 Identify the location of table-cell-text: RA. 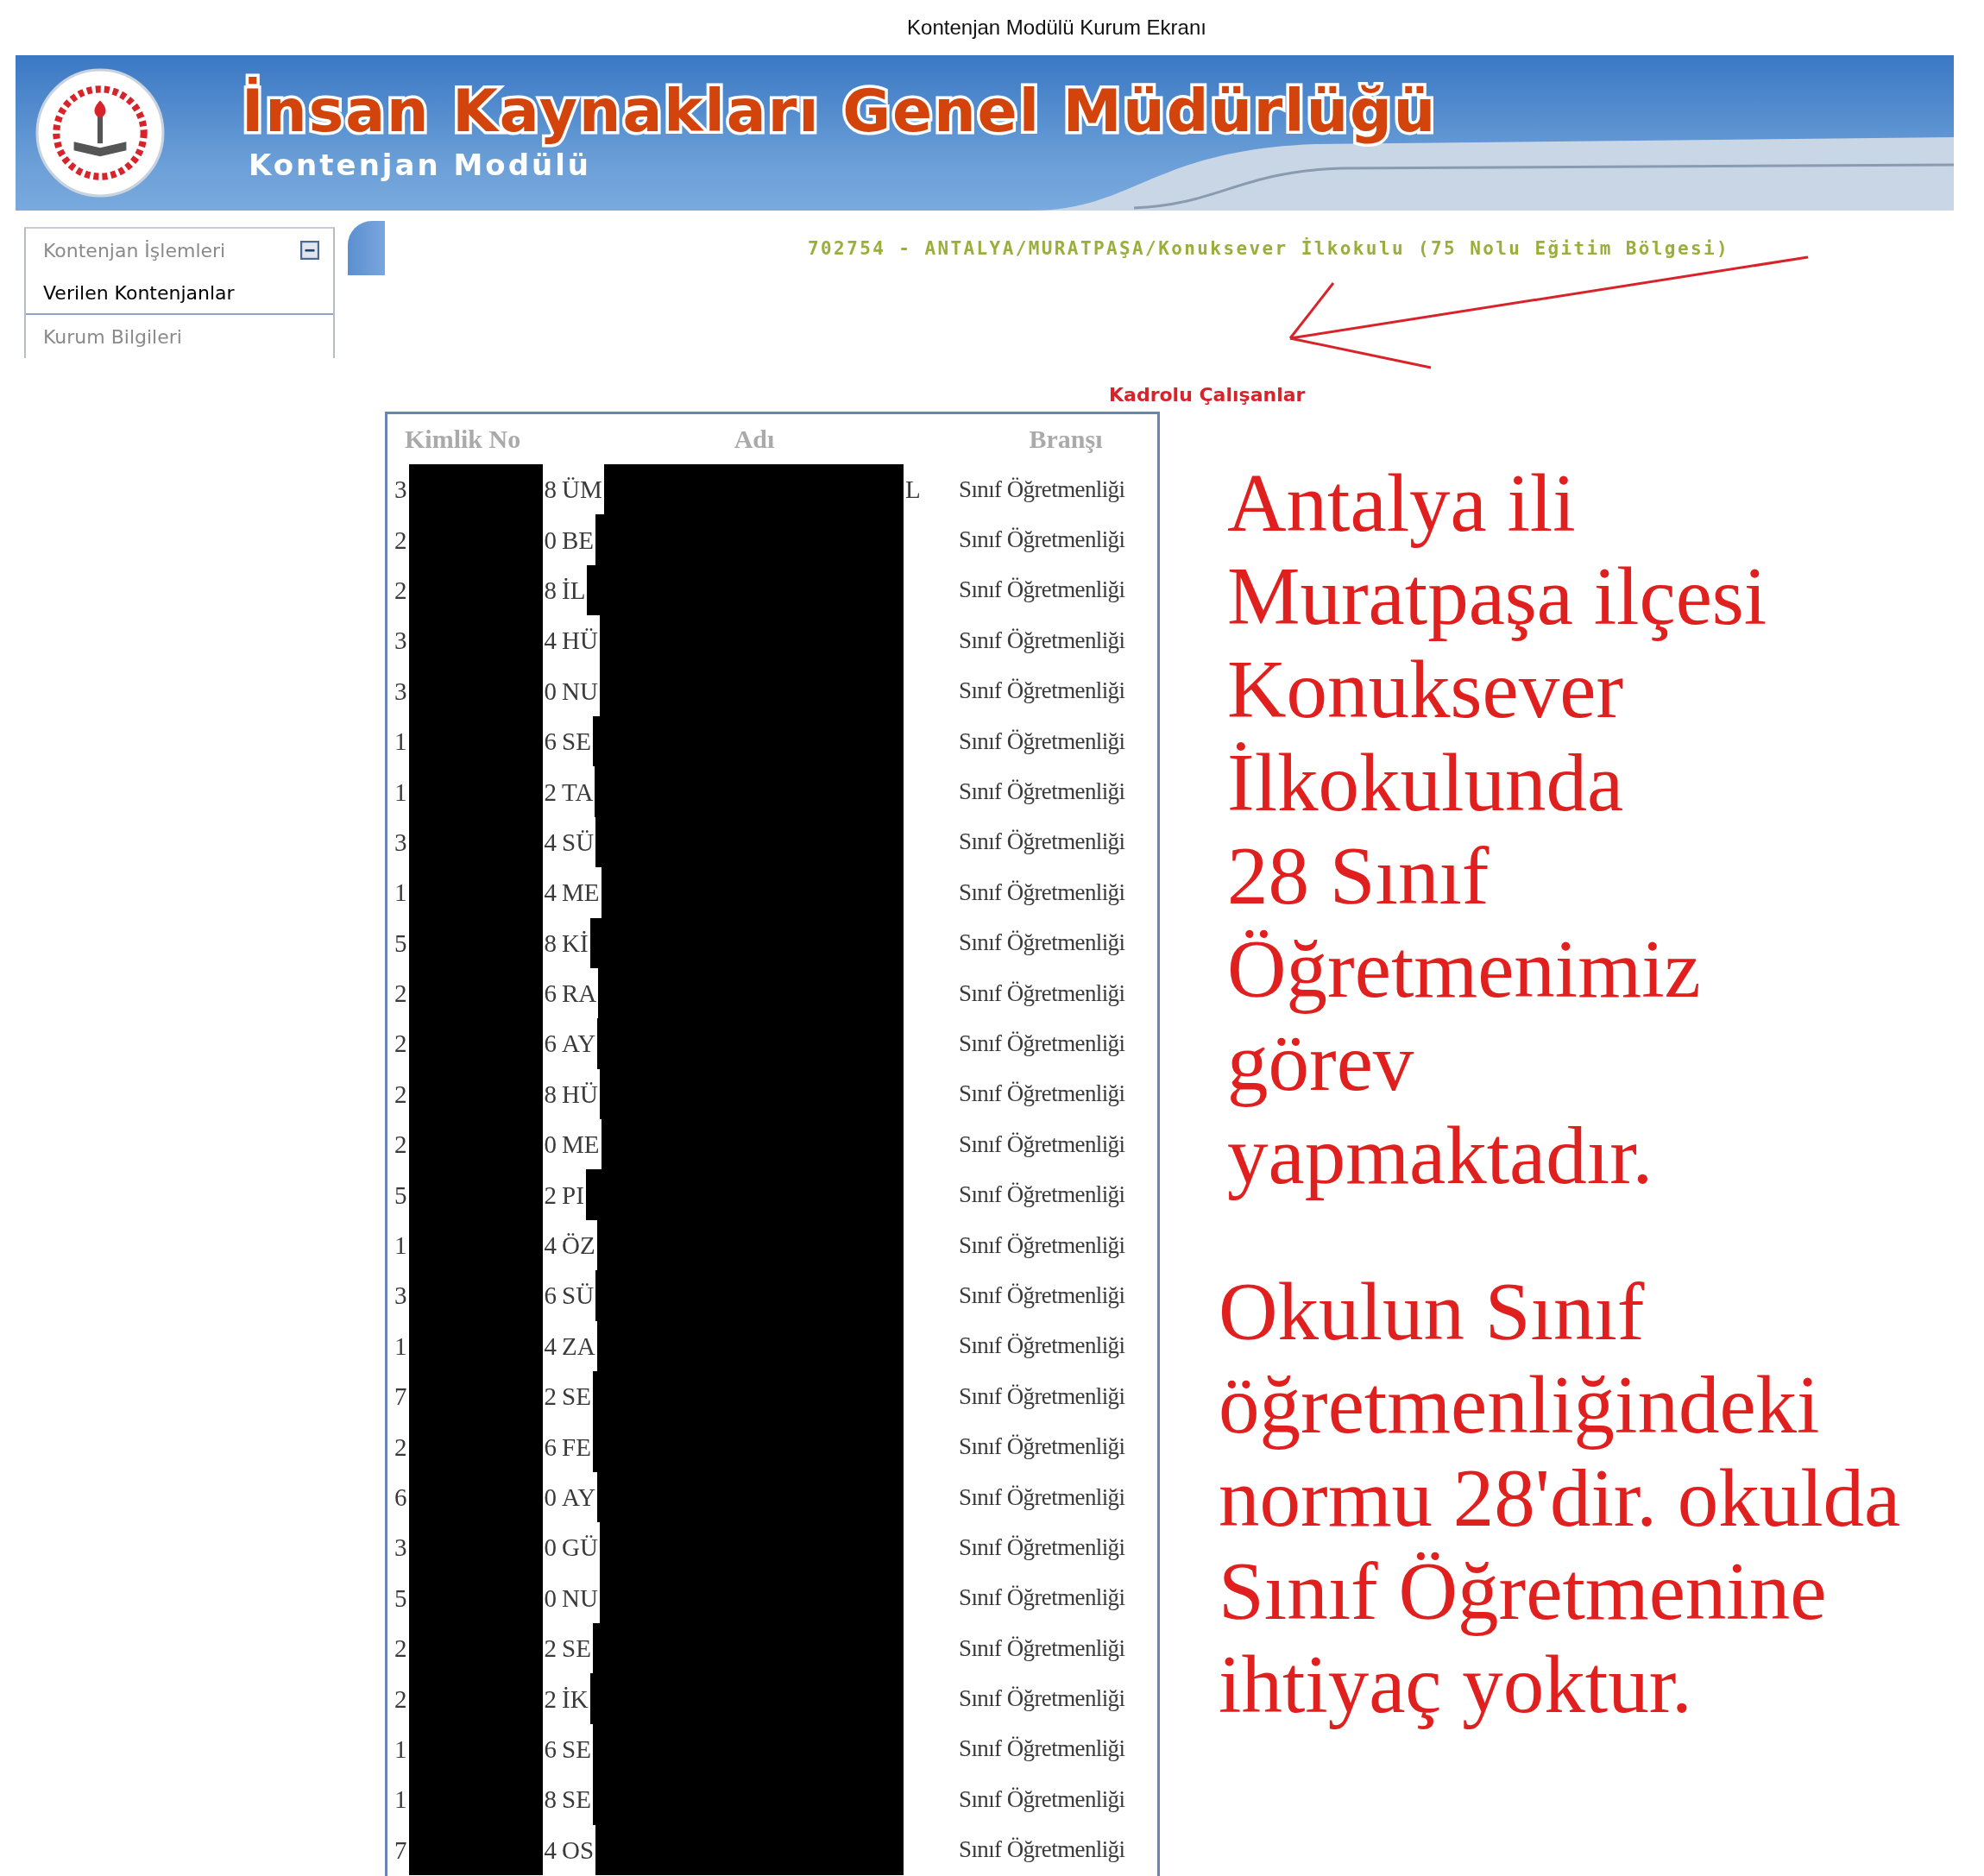
(579, 994).